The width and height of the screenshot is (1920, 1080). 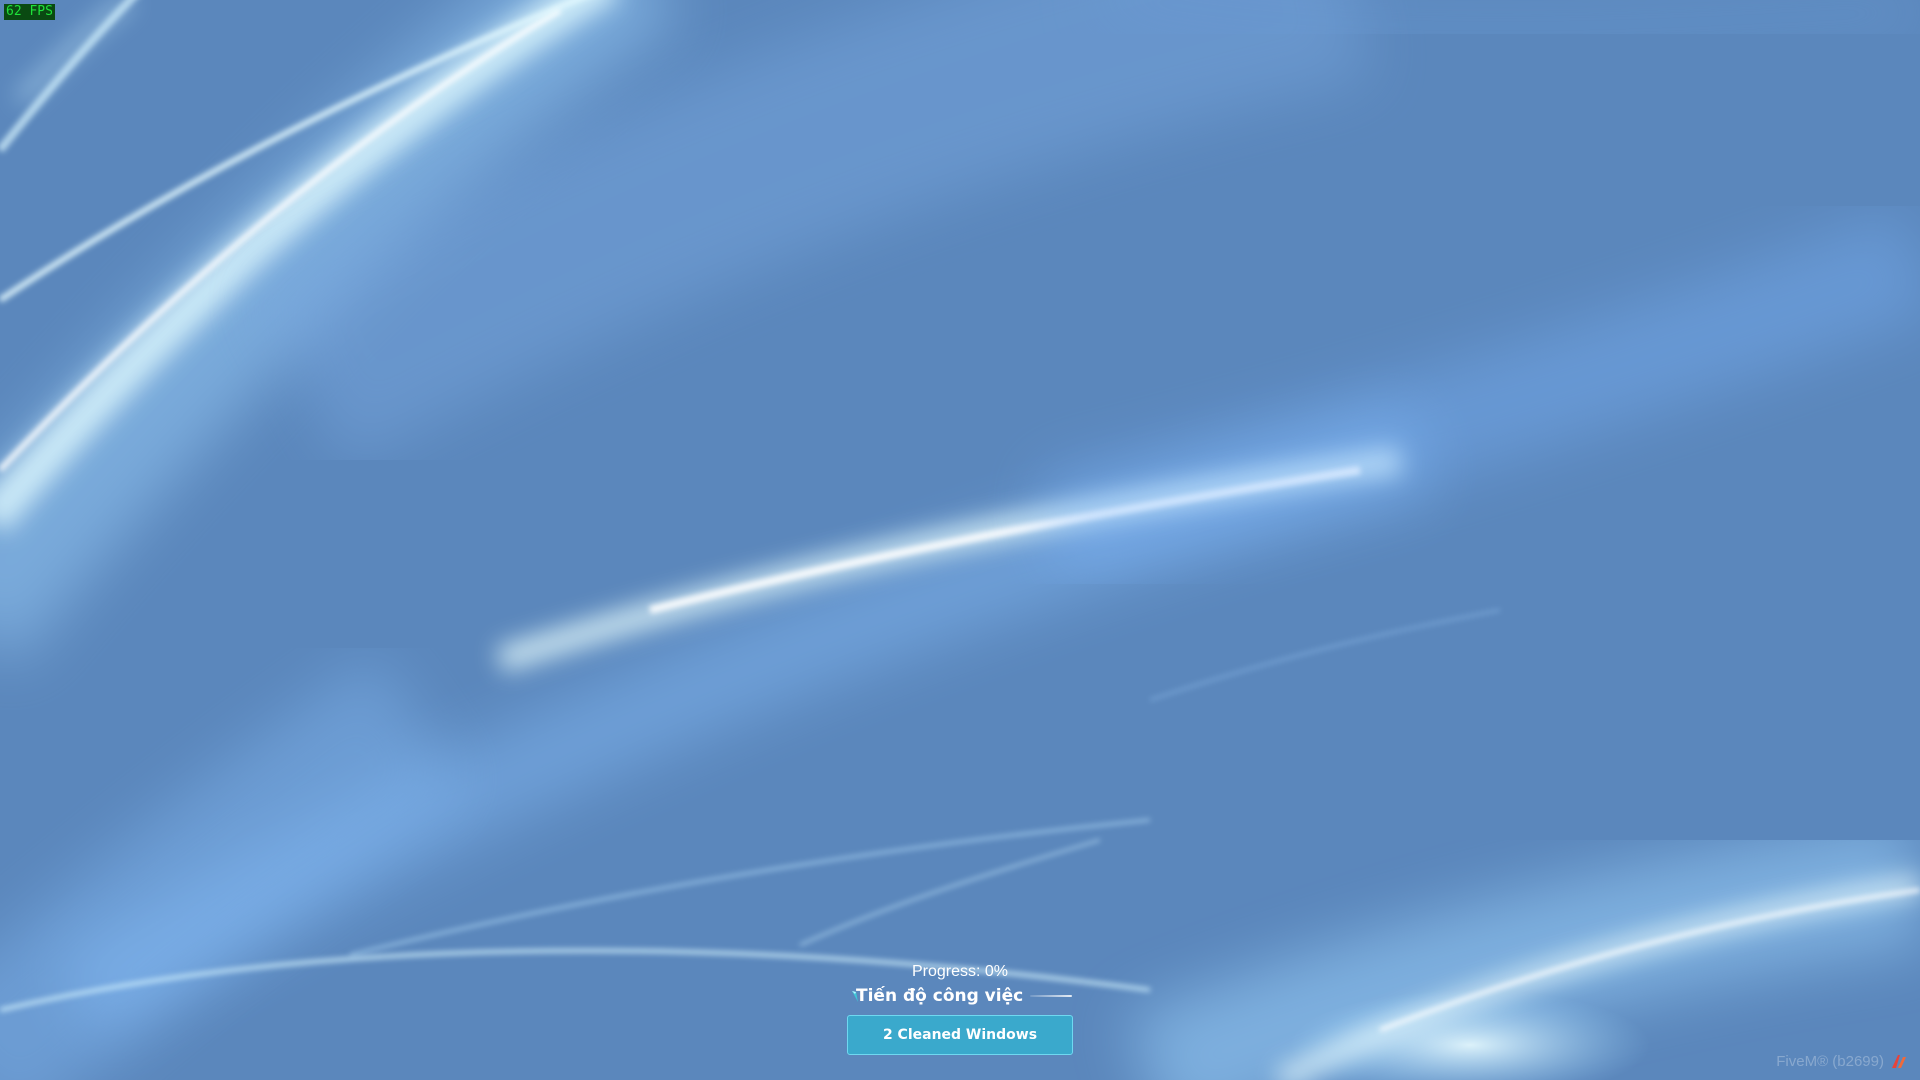 What do you see at coordinates (1051, 996) in the screenshot?
I see `task-progress-line` at bounding box center [1051, 996].